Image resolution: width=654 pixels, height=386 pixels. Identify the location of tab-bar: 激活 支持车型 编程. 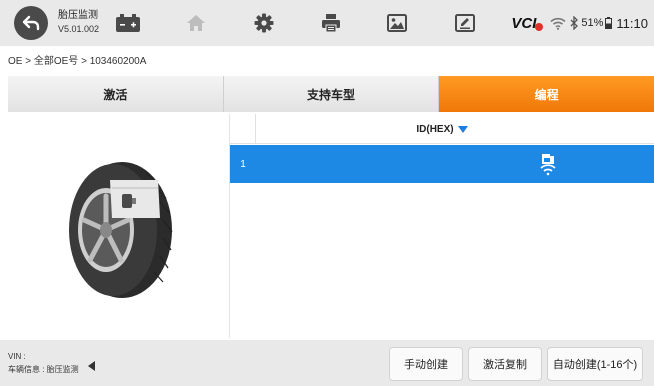
(331, 94).